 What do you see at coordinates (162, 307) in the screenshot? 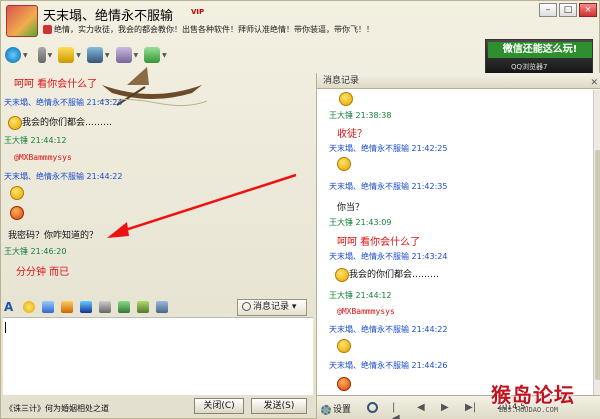
I see `gift-icon` at bounding box center [162, 307].